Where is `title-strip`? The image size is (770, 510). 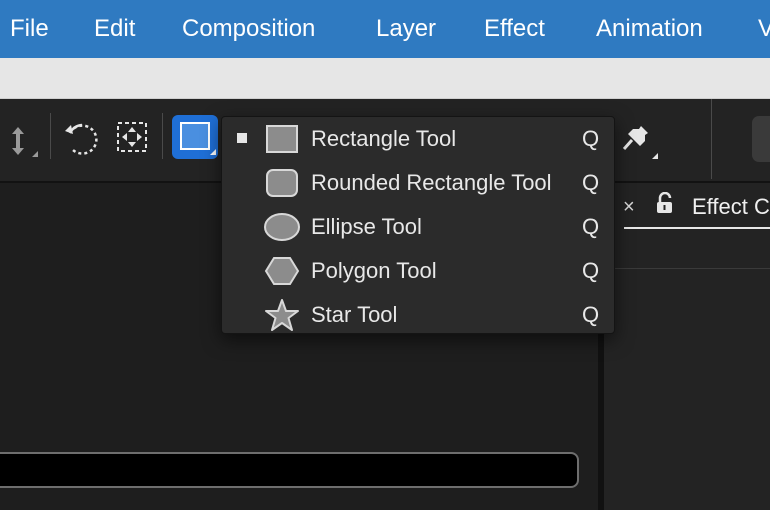
title-strip is located at coordinates (385, 78).